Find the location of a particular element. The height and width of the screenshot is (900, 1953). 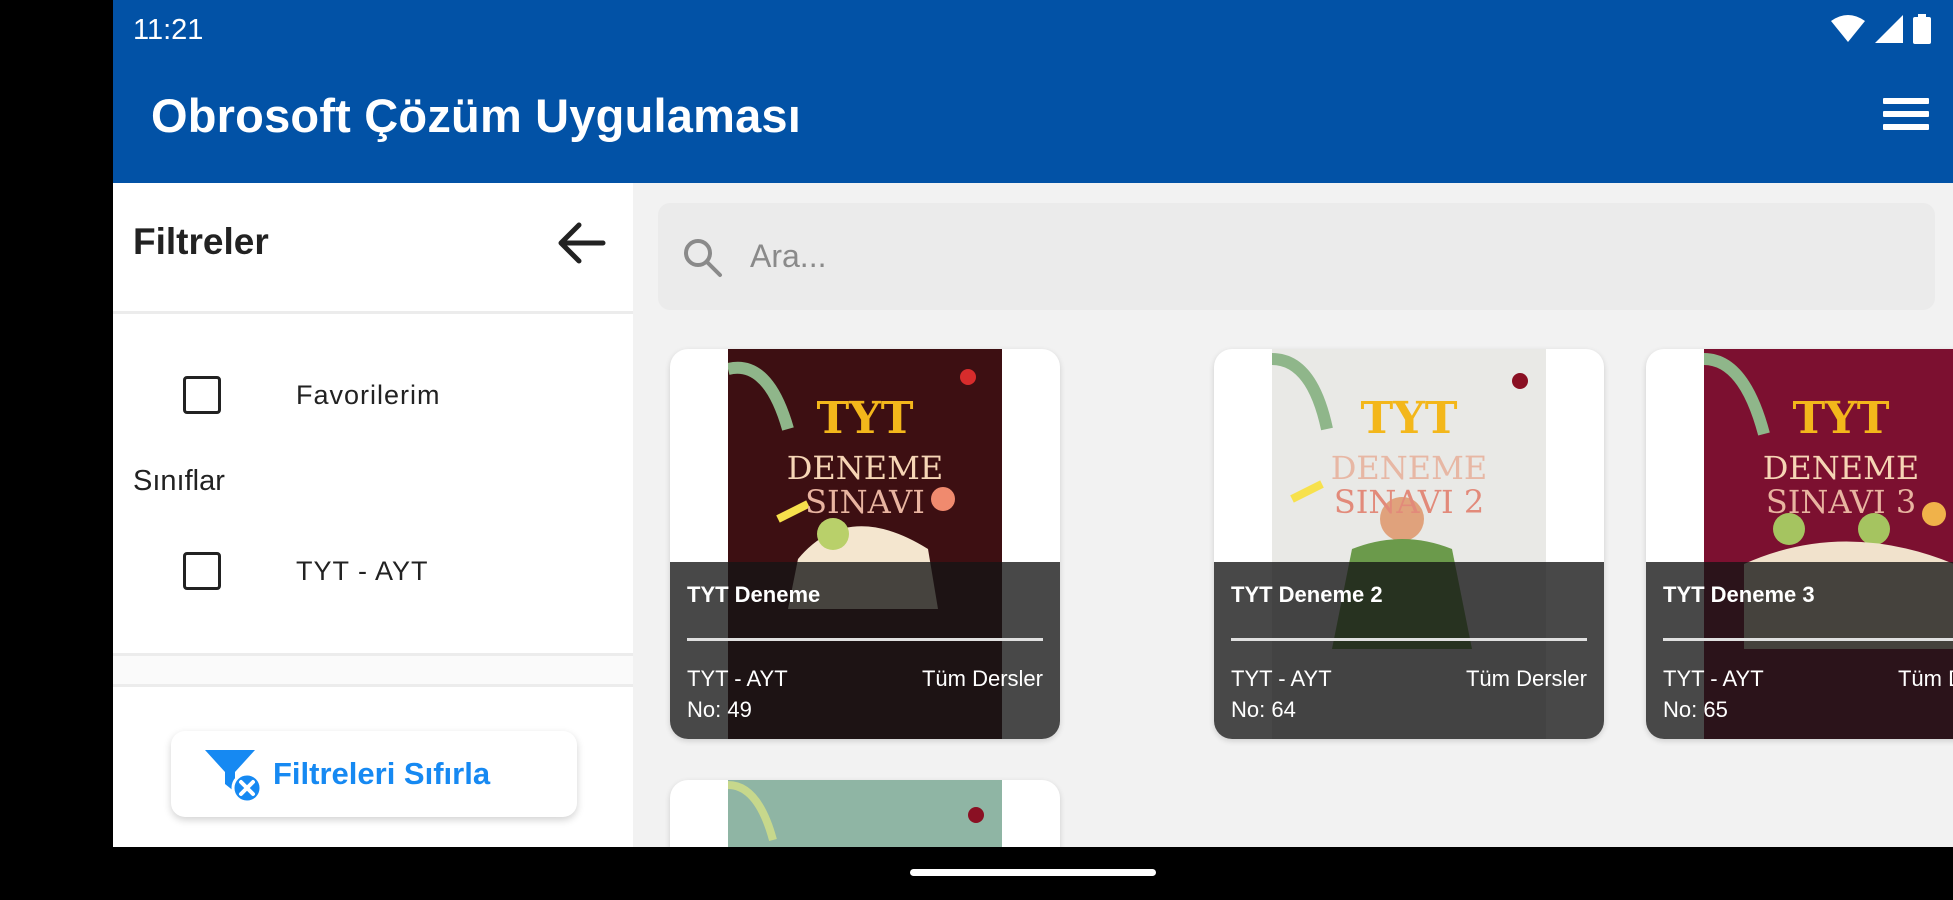

sidebar-header: Filtreler is located at coordinates (373, 248).